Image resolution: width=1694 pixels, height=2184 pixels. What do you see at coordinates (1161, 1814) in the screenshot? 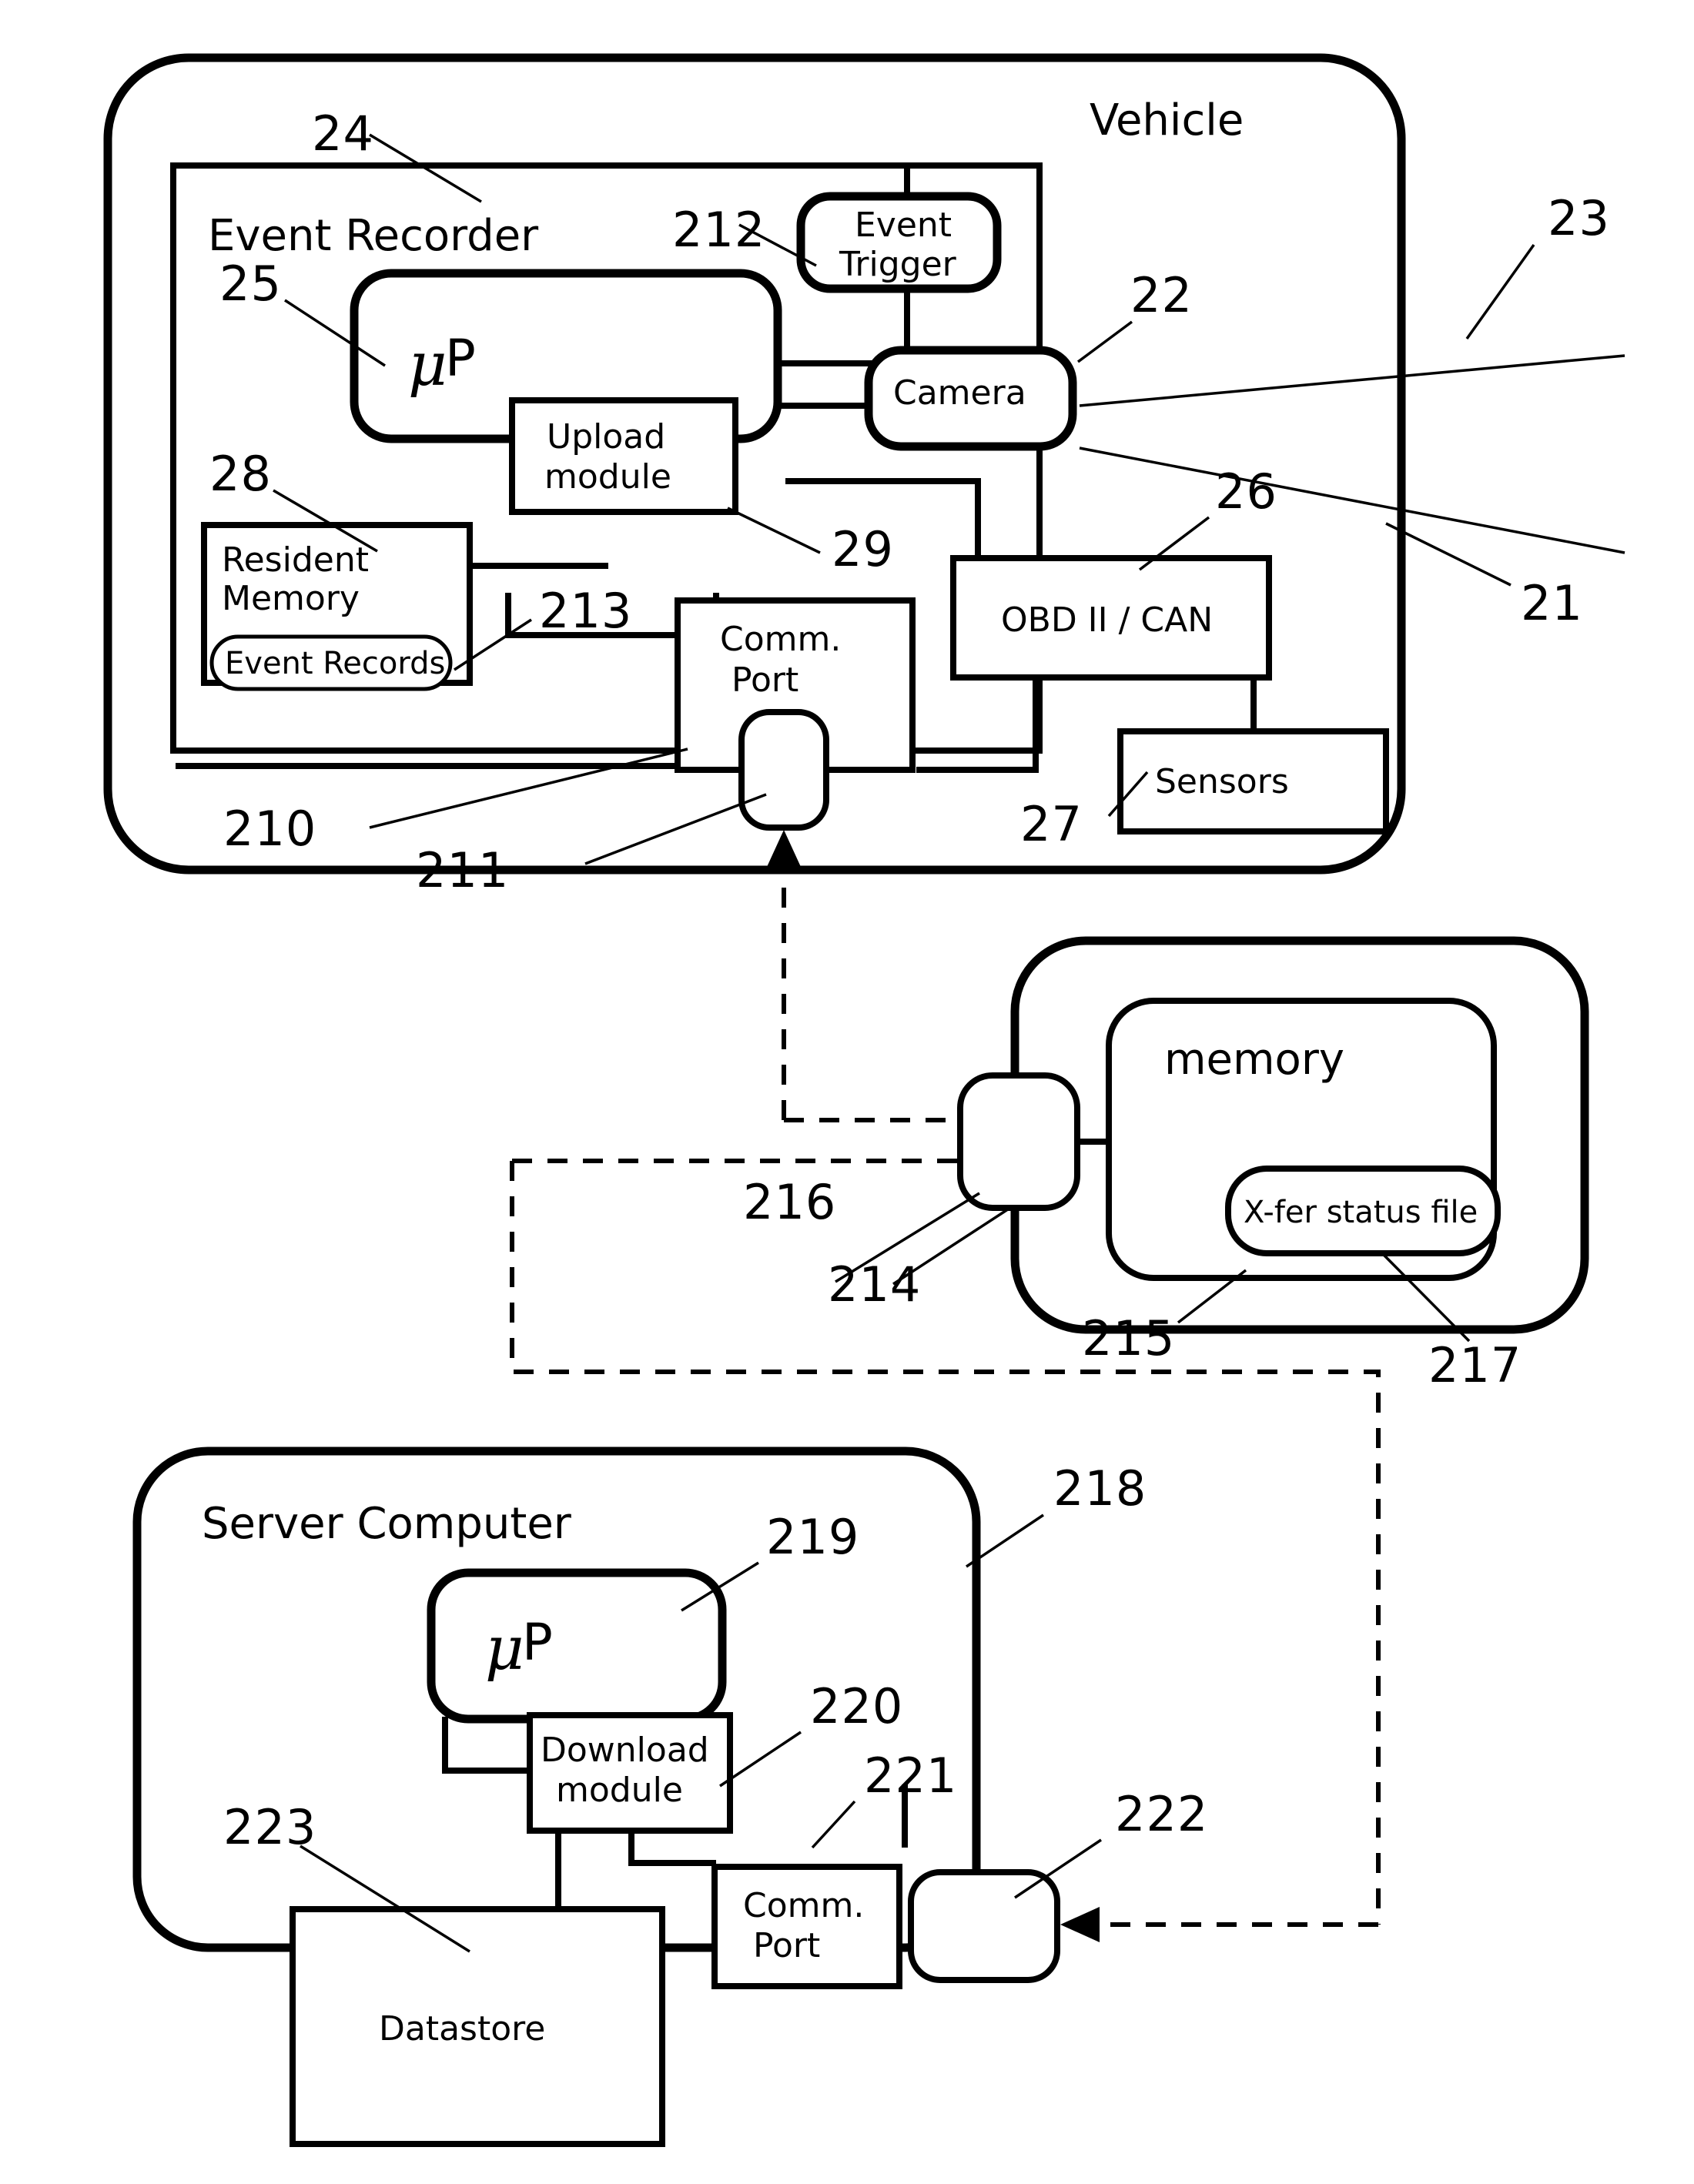
I see `ref-222: 222` at bounding box center [1161, 1814].